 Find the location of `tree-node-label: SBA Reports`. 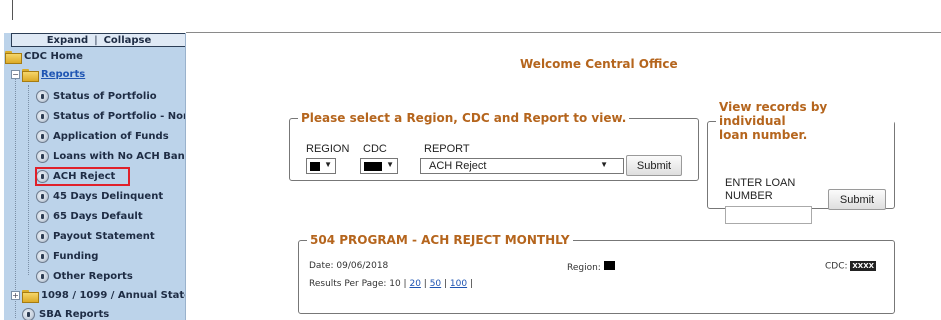

tree-node-label: SBA Reports is located at coordinates (74, 314).